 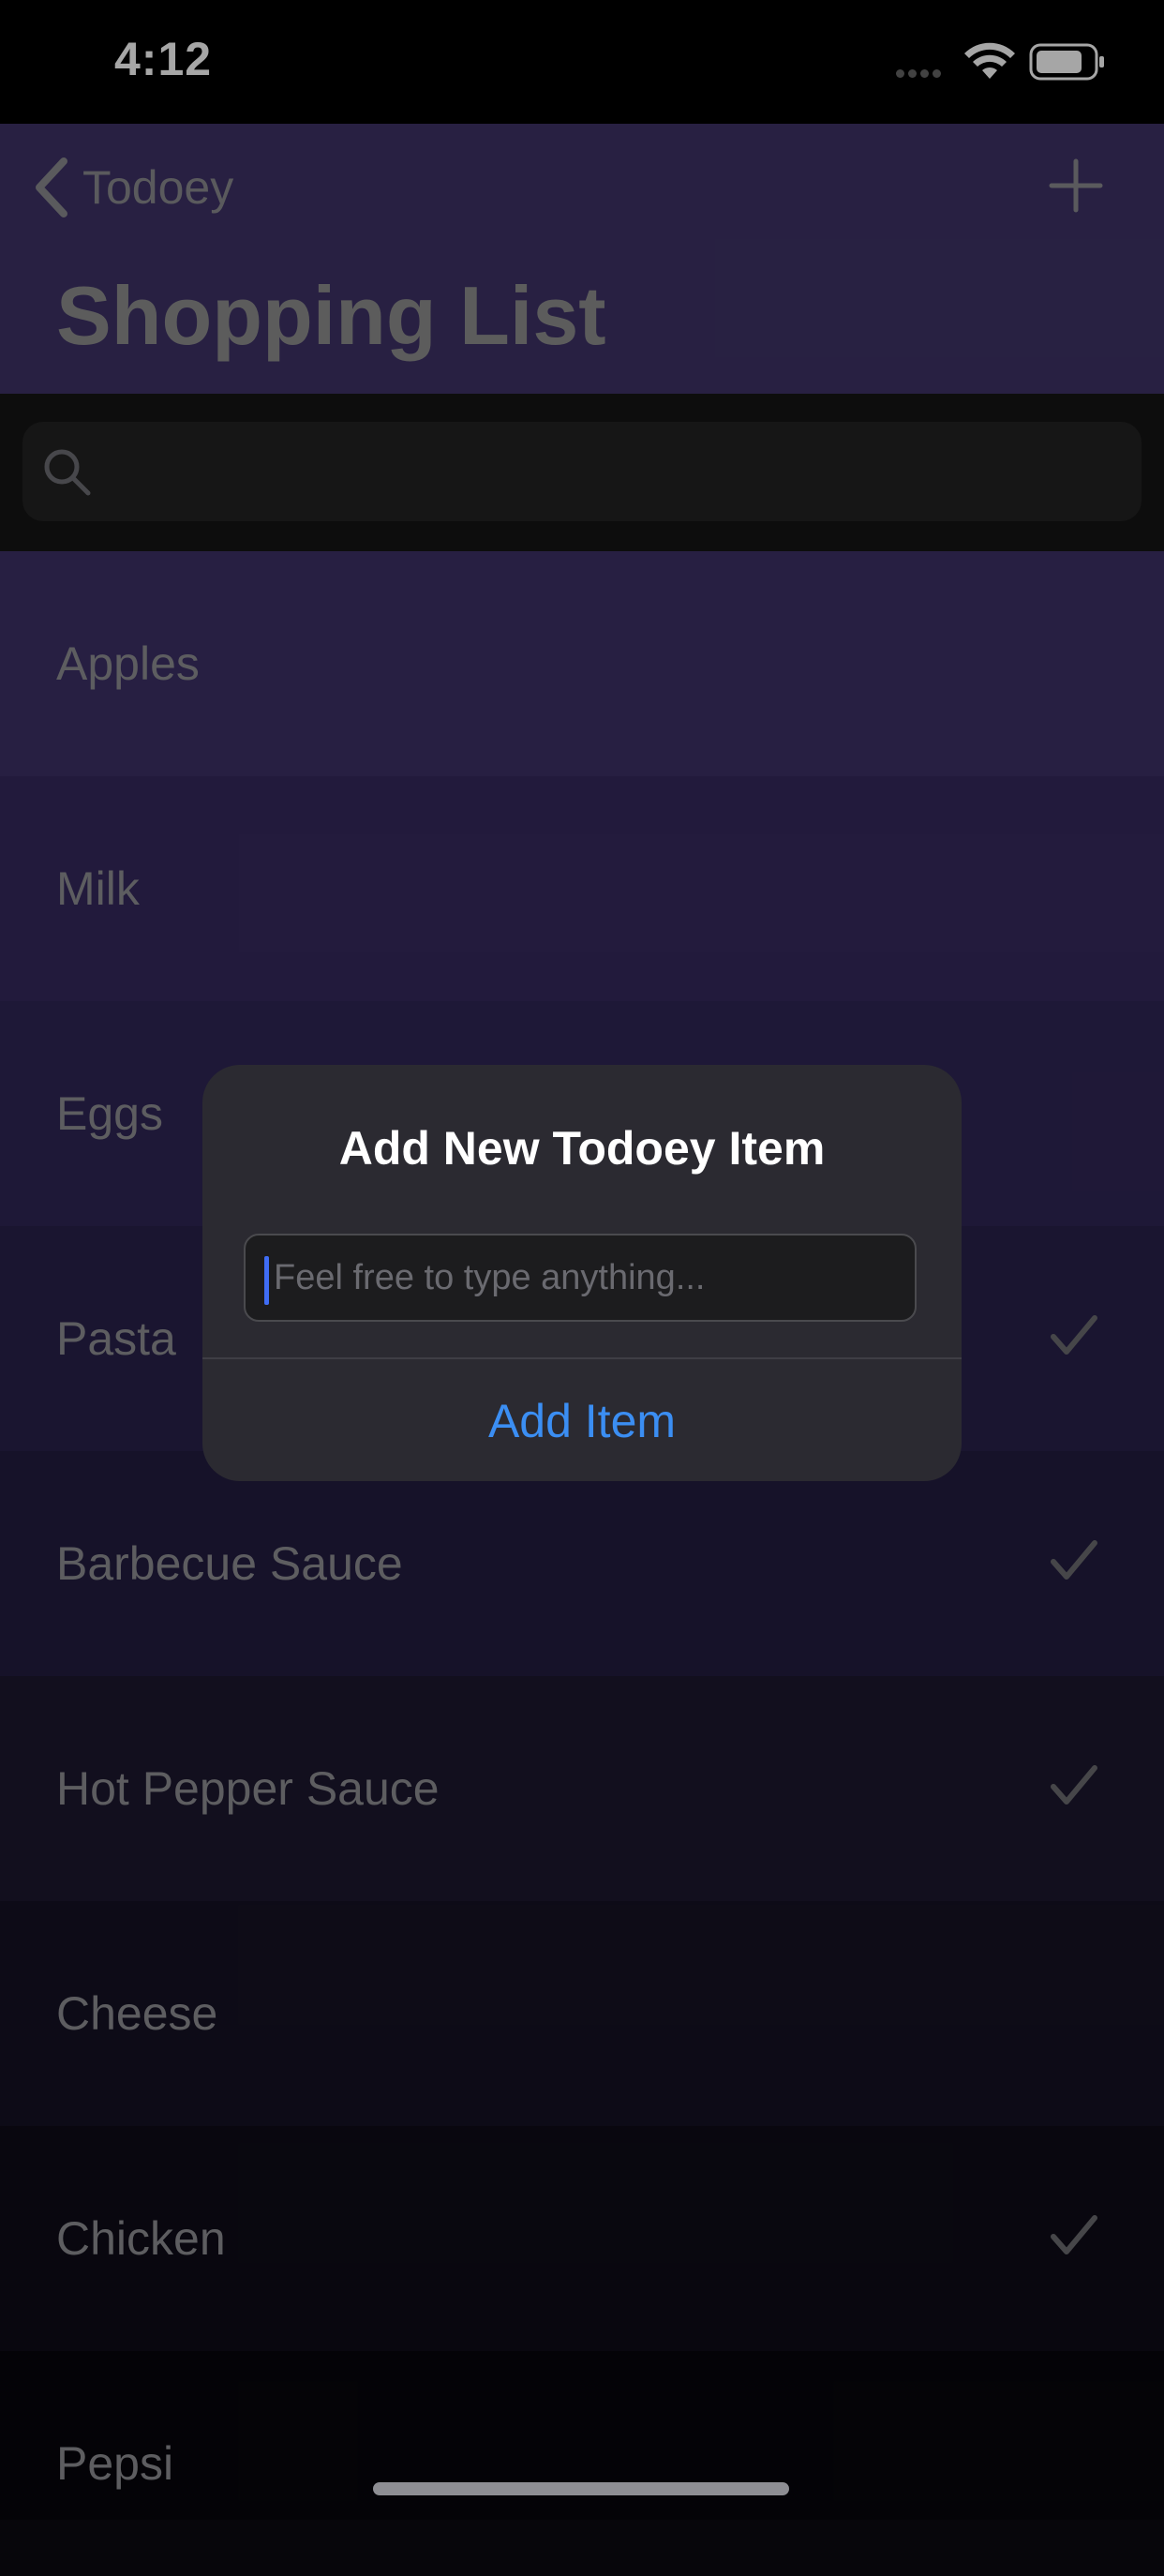 What do you see at coordinates (98, 888) in the screenshot?
I see `item-label: Milk` at bounding box center [98, 888].